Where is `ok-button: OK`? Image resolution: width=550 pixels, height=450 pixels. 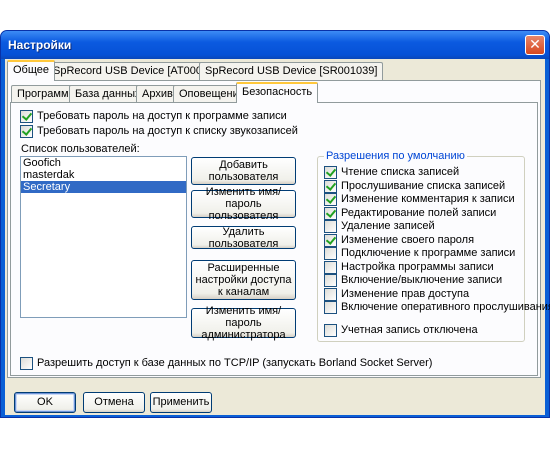 ok-button: OK is located at coordinates (45, 402).